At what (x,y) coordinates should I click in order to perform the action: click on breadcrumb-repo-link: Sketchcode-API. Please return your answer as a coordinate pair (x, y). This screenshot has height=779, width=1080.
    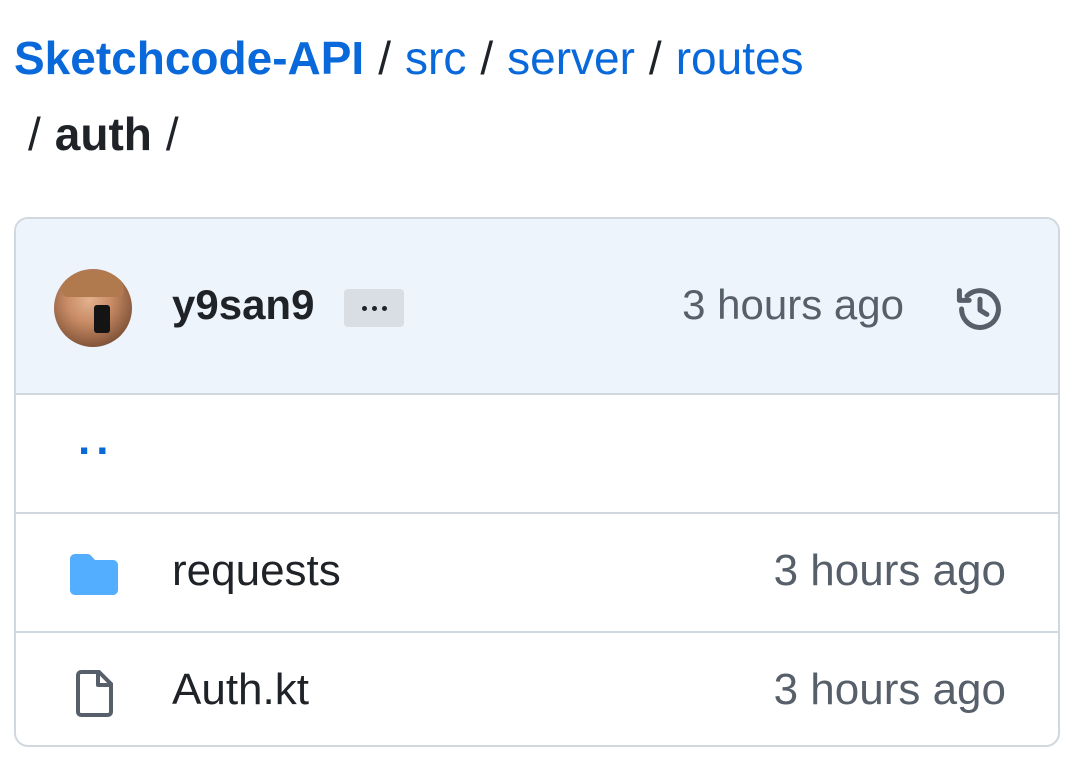
    Looking at the image, I should click on (189, 58).